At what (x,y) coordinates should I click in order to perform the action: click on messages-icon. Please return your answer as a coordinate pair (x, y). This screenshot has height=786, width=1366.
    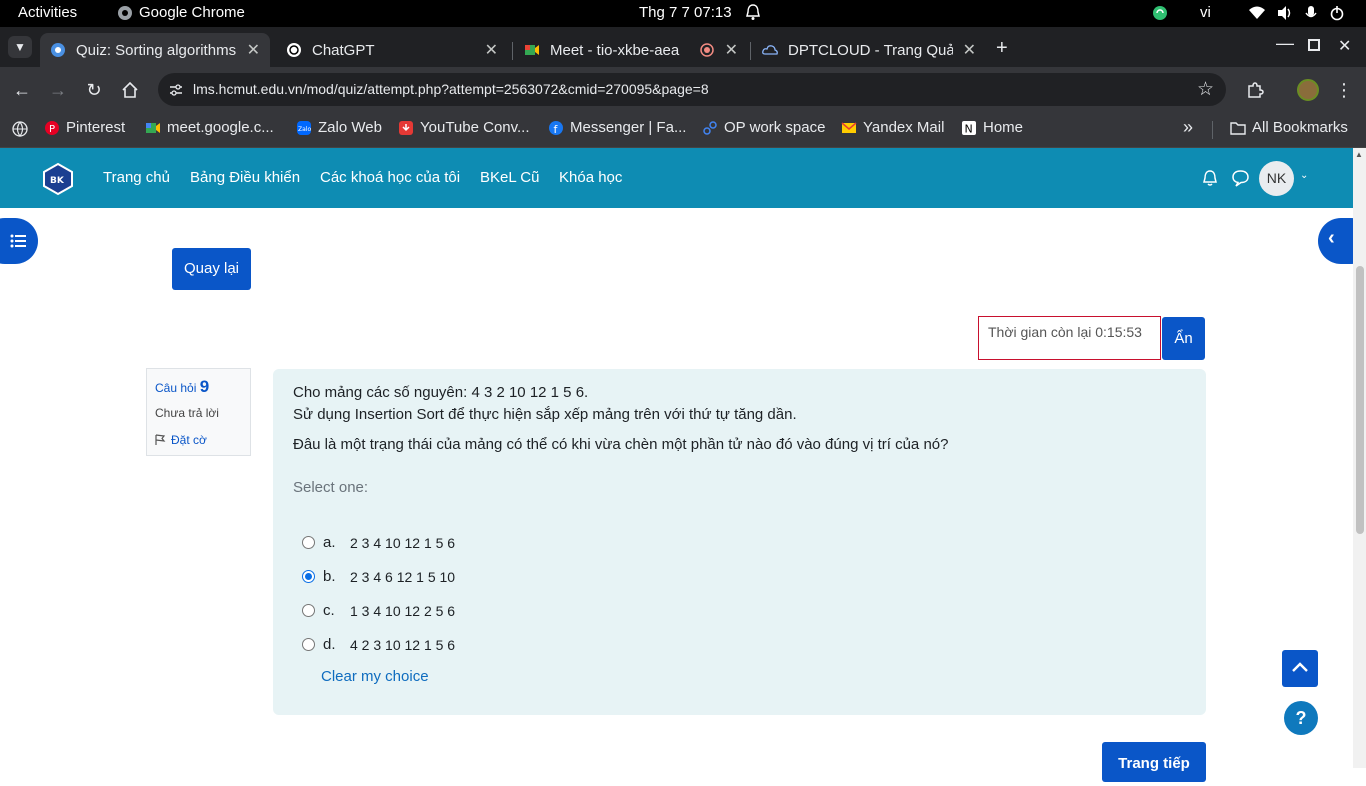
    Looking at the image, I should click on (1240, 180).